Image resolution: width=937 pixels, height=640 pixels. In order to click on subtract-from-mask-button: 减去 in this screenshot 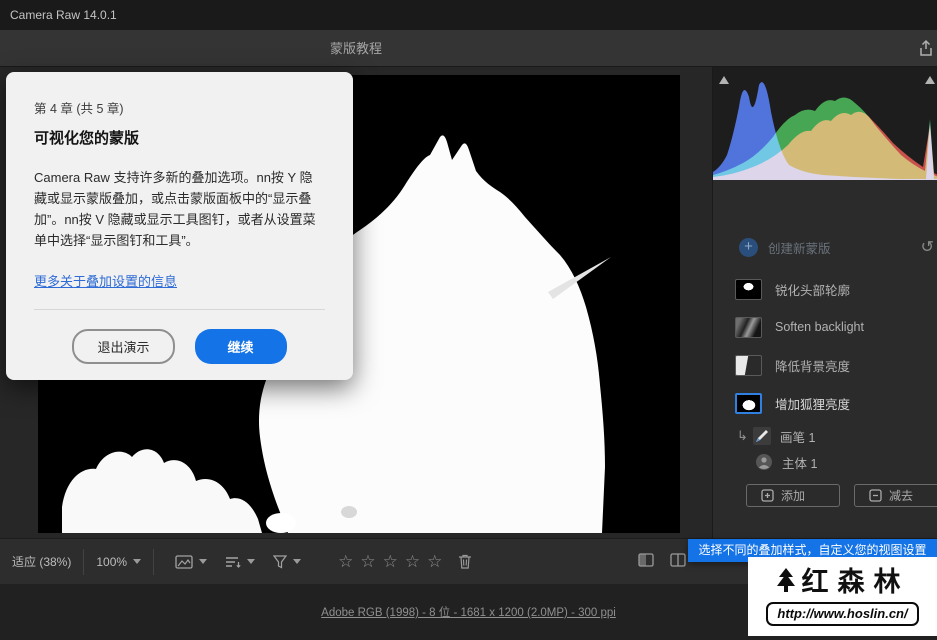, I will do `click(895, 495)`.